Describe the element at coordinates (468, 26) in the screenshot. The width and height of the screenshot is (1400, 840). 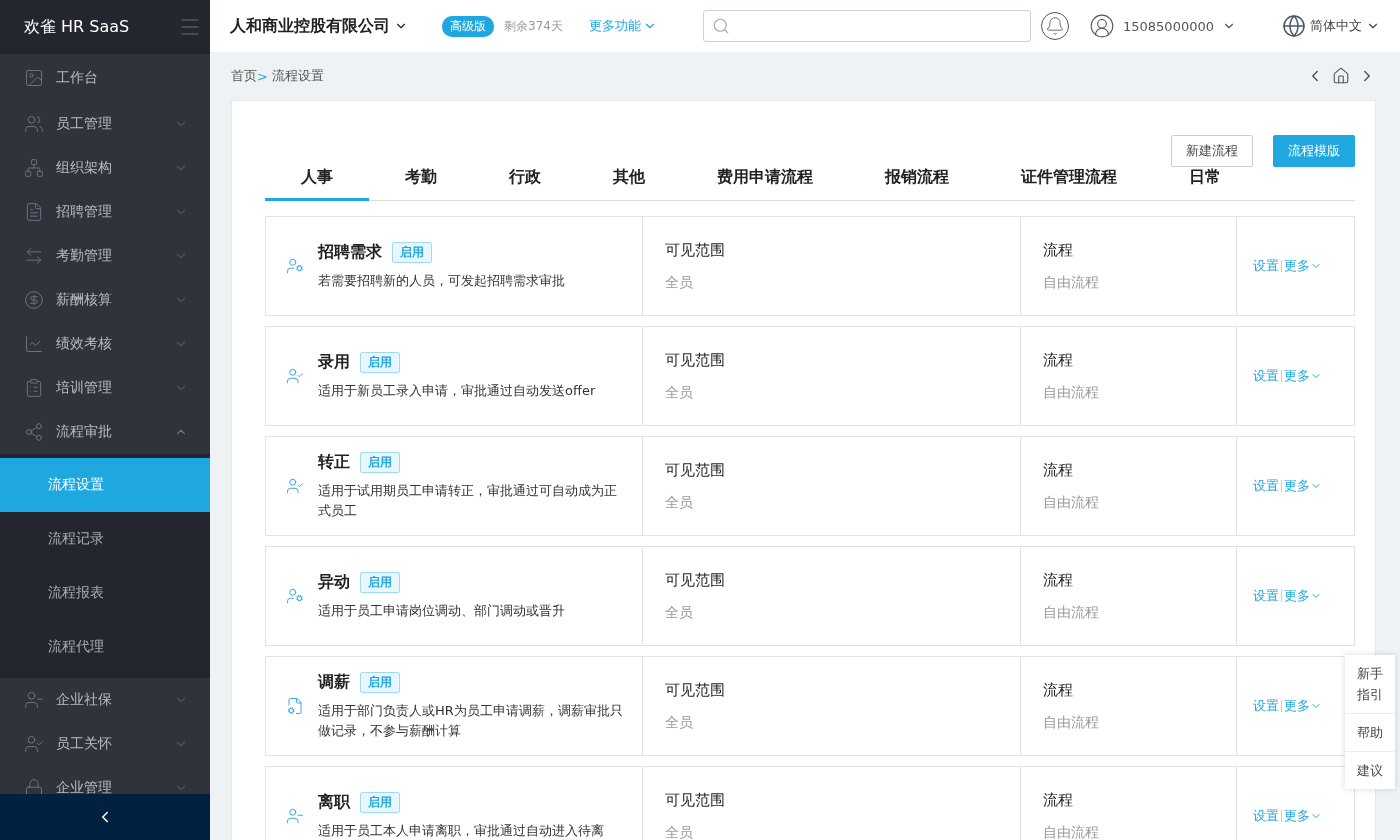
I see `edition-badge: 高级版` at that location.